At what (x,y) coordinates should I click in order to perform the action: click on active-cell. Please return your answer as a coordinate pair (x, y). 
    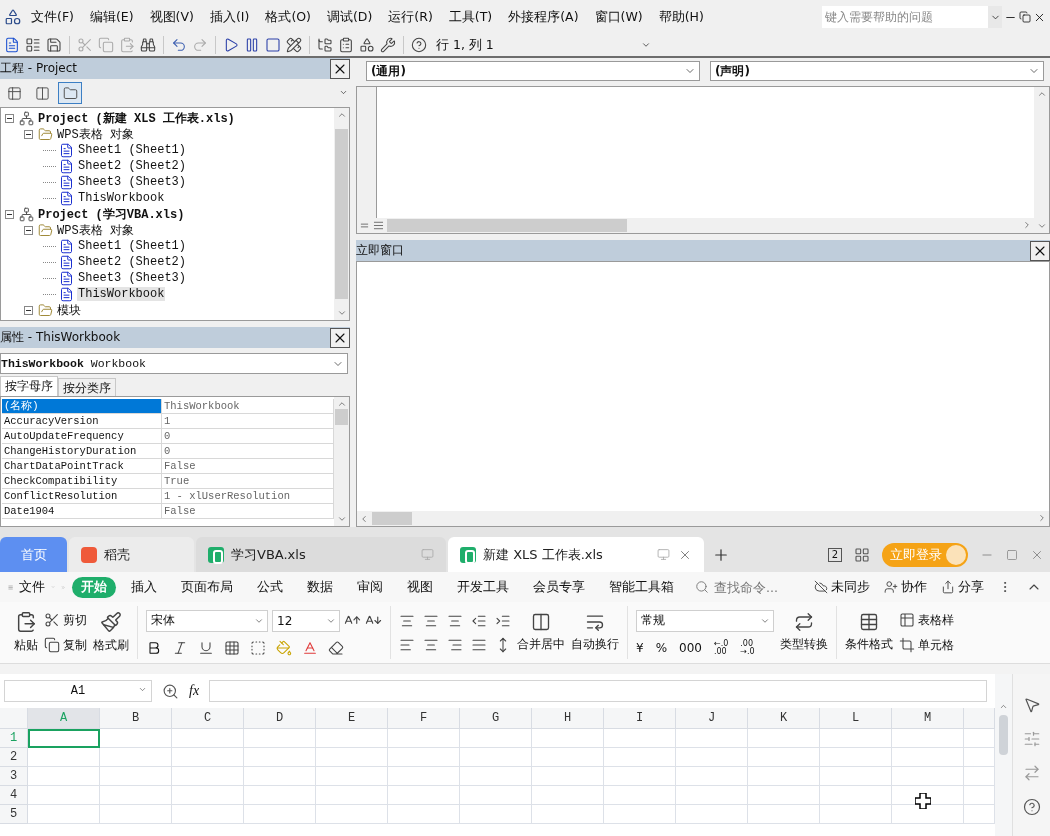
    Looking at the image, I should click on (64, 738).